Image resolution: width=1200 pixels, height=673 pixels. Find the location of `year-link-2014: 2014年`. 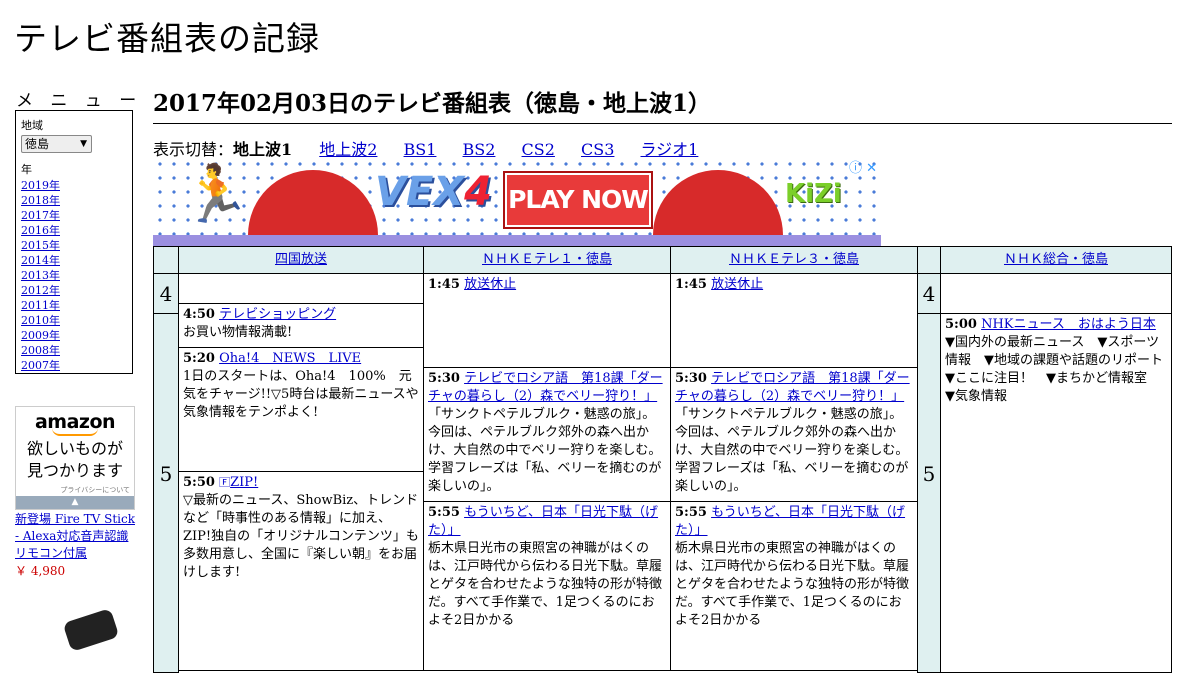

year-link-2014: 2014年 is located at coordinates (74, 260).